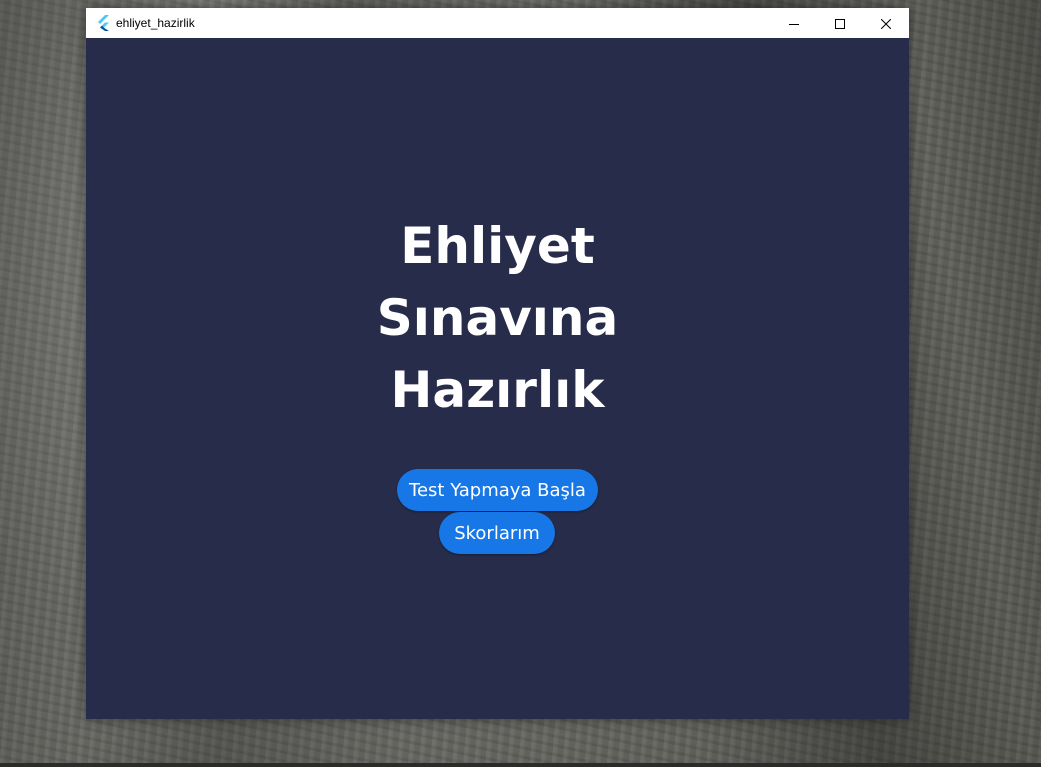 The image size is (1041, 767). I want to click on taskbar-edge, so click(520, 765).